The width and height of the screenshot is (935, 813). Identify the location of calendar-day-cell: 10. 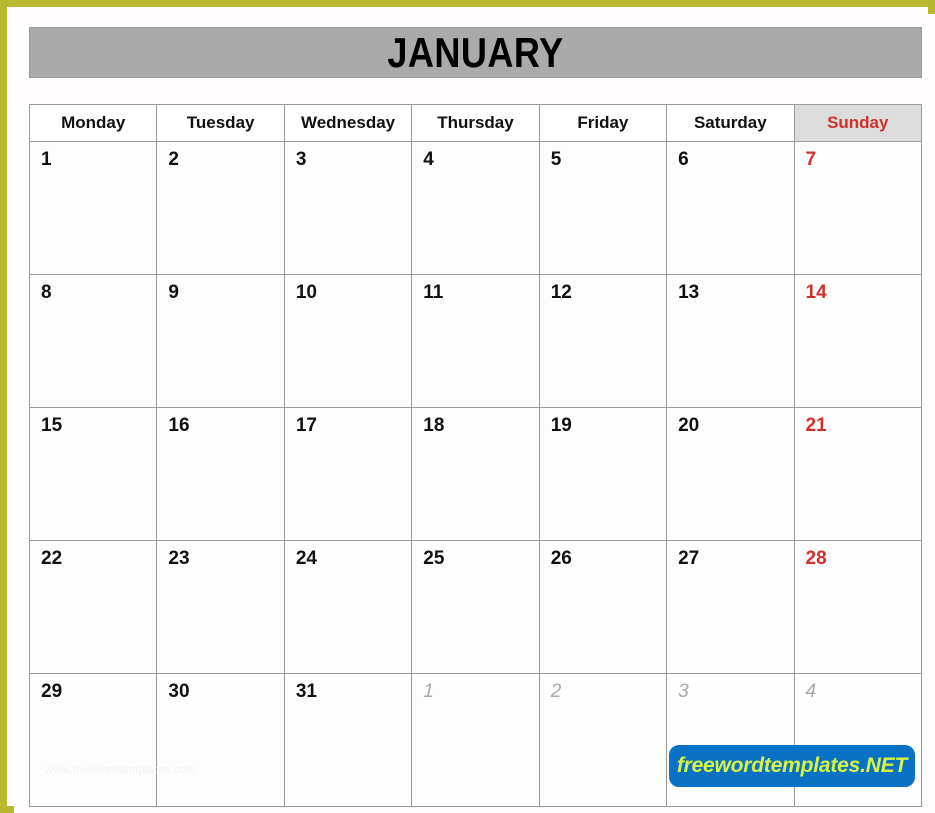
(348, 341).